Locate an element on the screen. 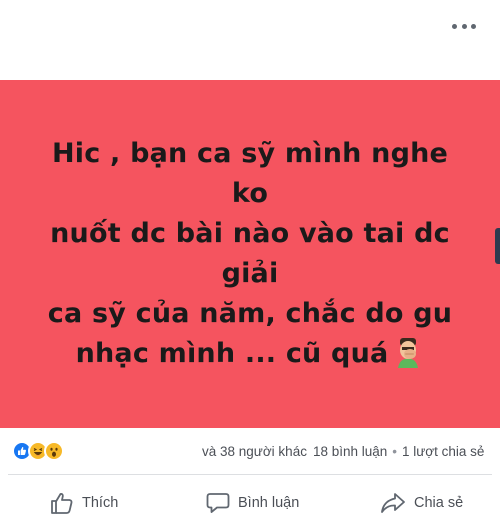 The image size is (500, 529). post-text-line: nuốt dc bài nào vào tai dc giải is located at coordinates (250, 253).